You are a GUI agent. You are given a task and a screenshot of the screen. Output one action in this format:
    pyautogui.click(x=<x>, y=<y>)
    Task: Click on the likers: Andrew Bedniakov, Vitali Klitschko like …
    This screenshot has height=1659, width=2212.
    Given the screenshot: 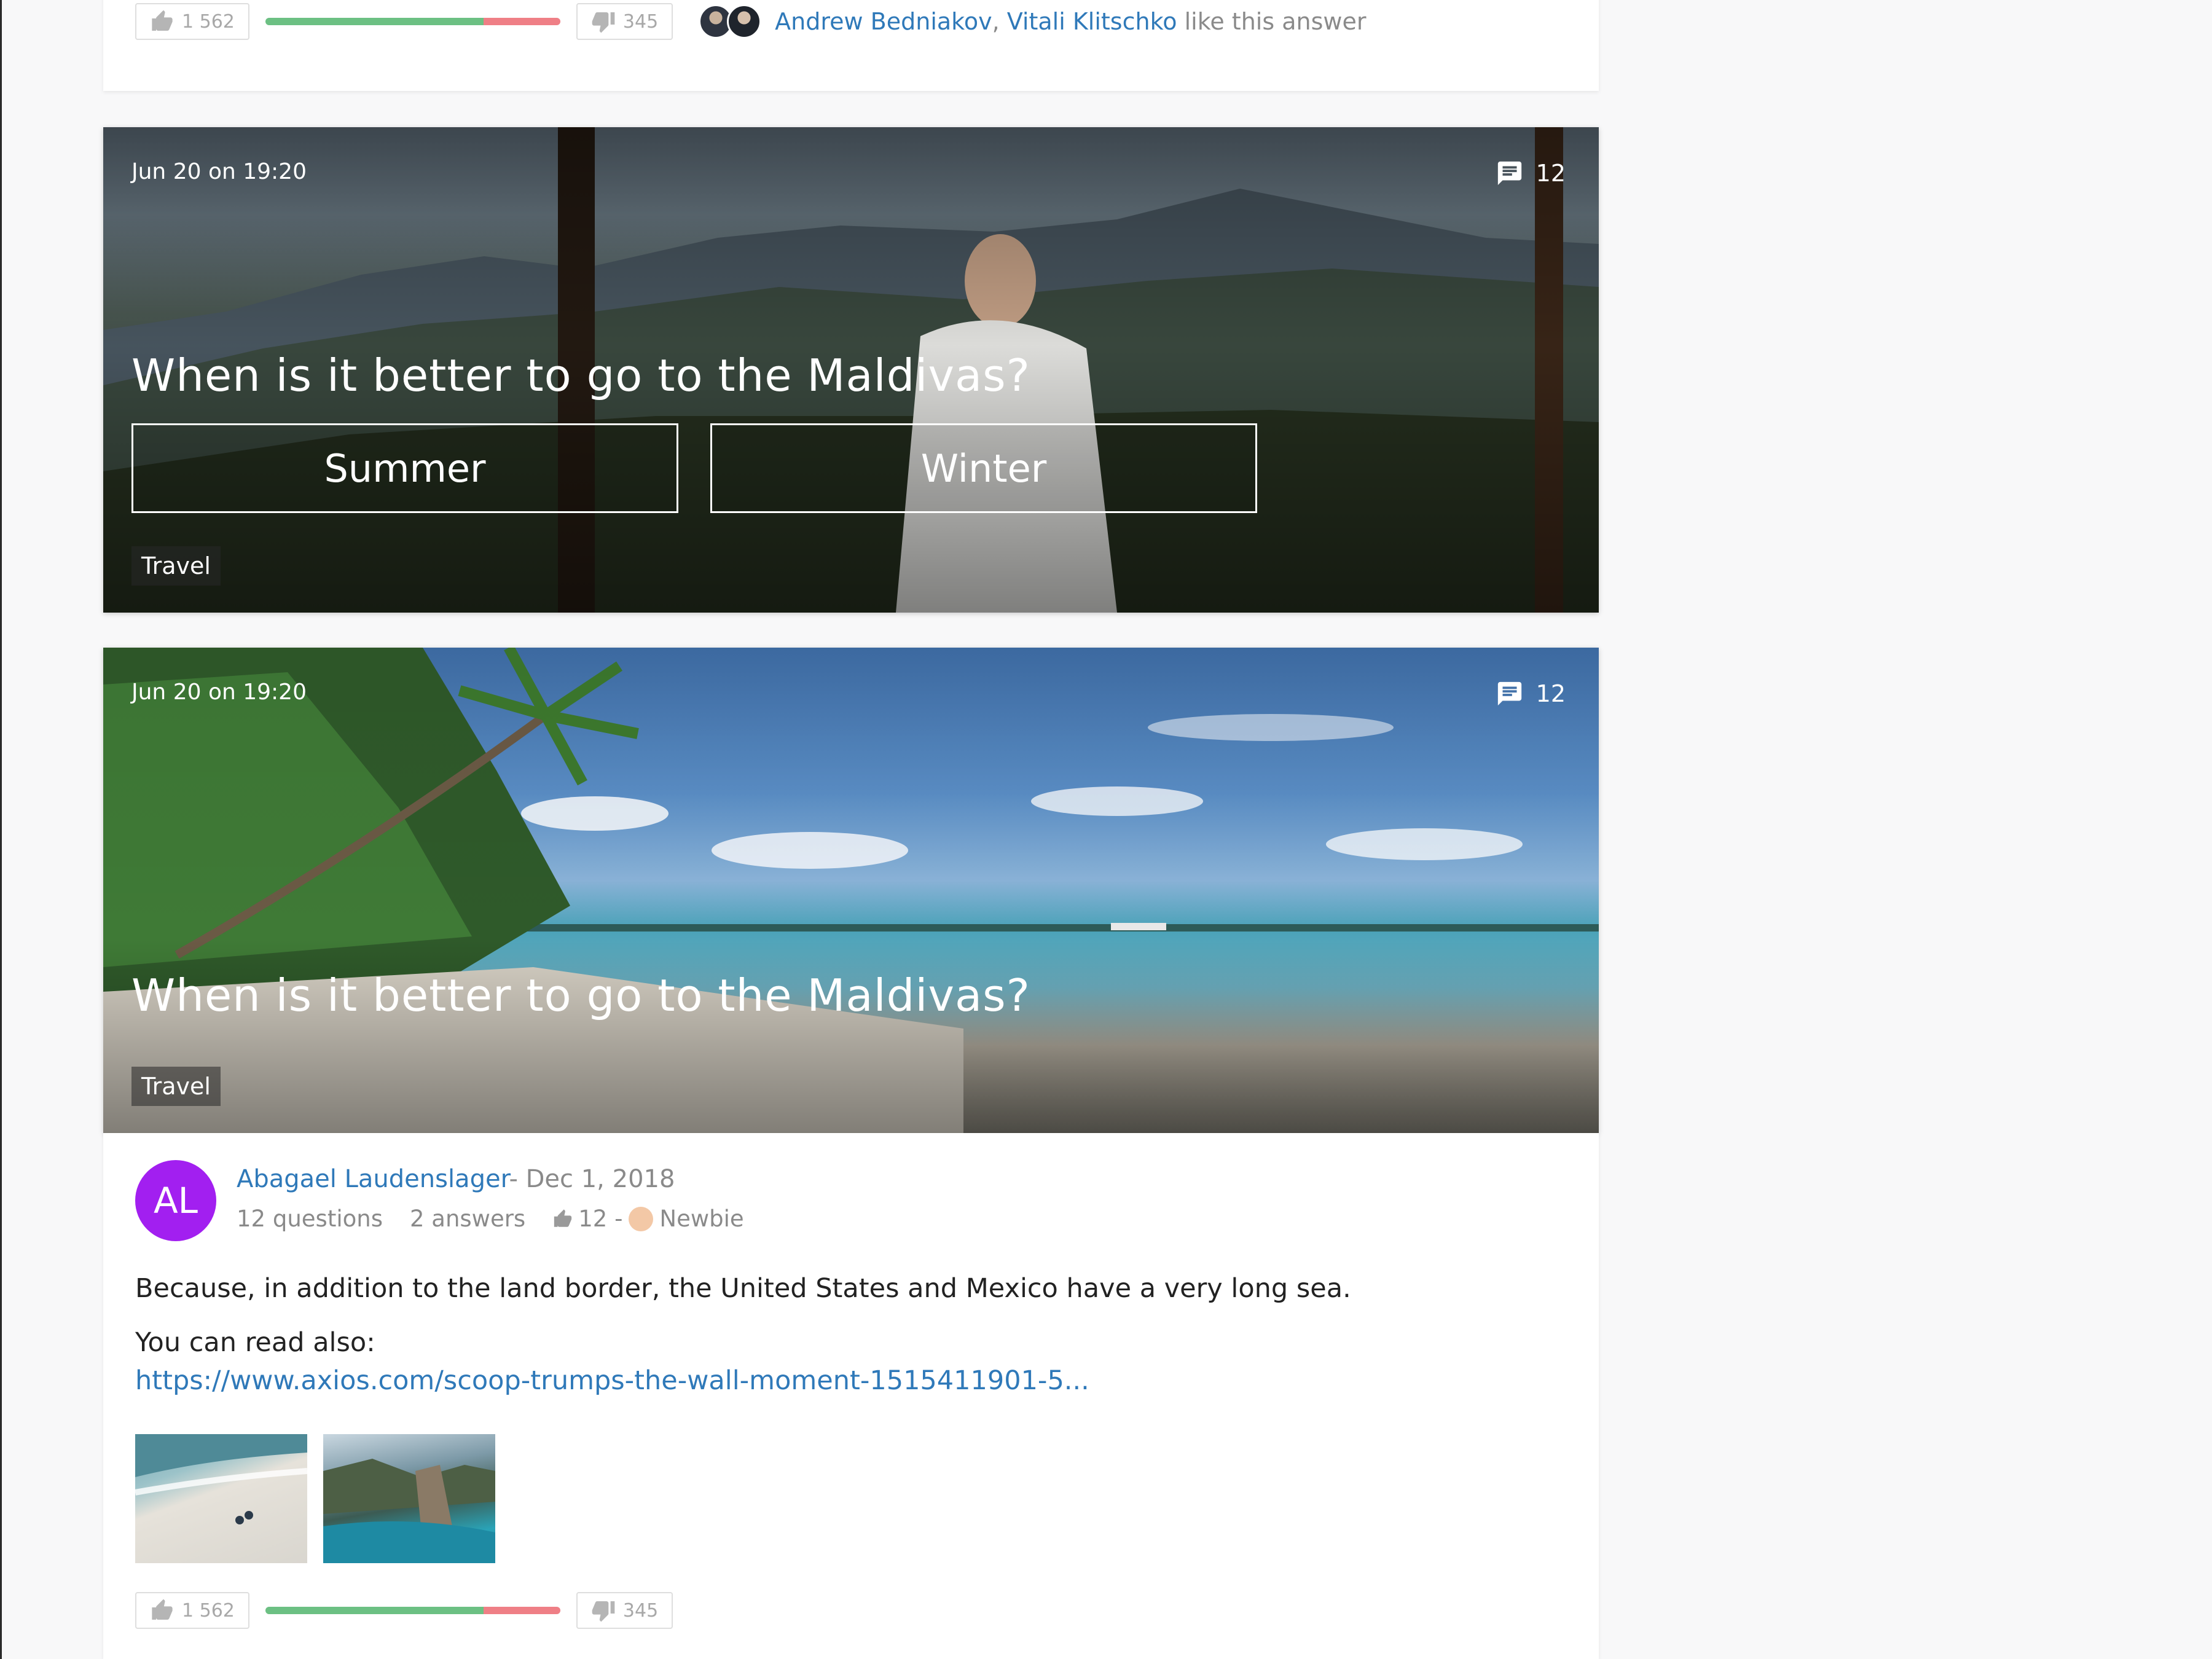 What is the action you would take?
    pyautogui.click(x=1032, y=21)
    